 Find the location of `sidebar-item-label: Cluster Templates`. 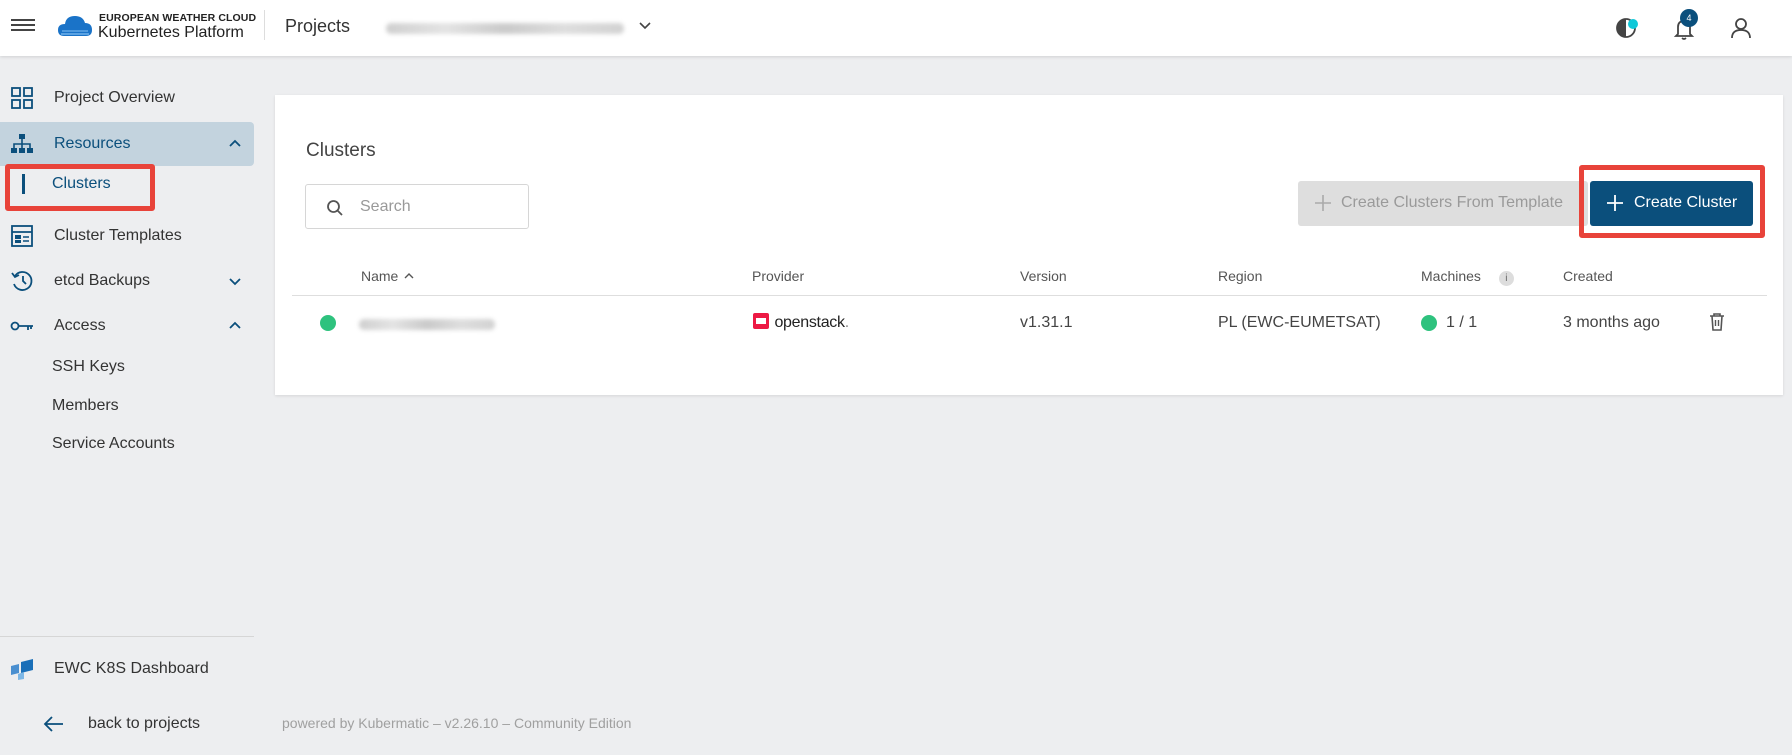

sidebar-item-label: Cluster Templates is located at coordinates (118, 235).